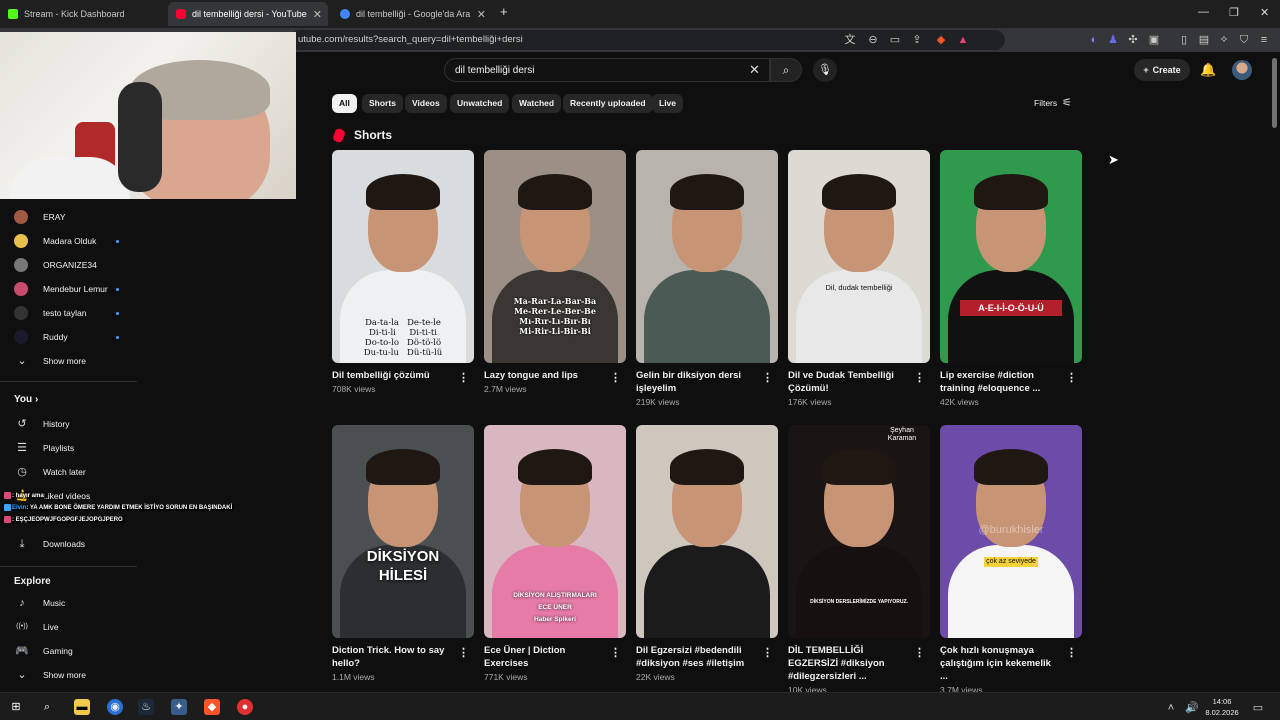  I want to click on translate-icon: 文, so click(850, 40).